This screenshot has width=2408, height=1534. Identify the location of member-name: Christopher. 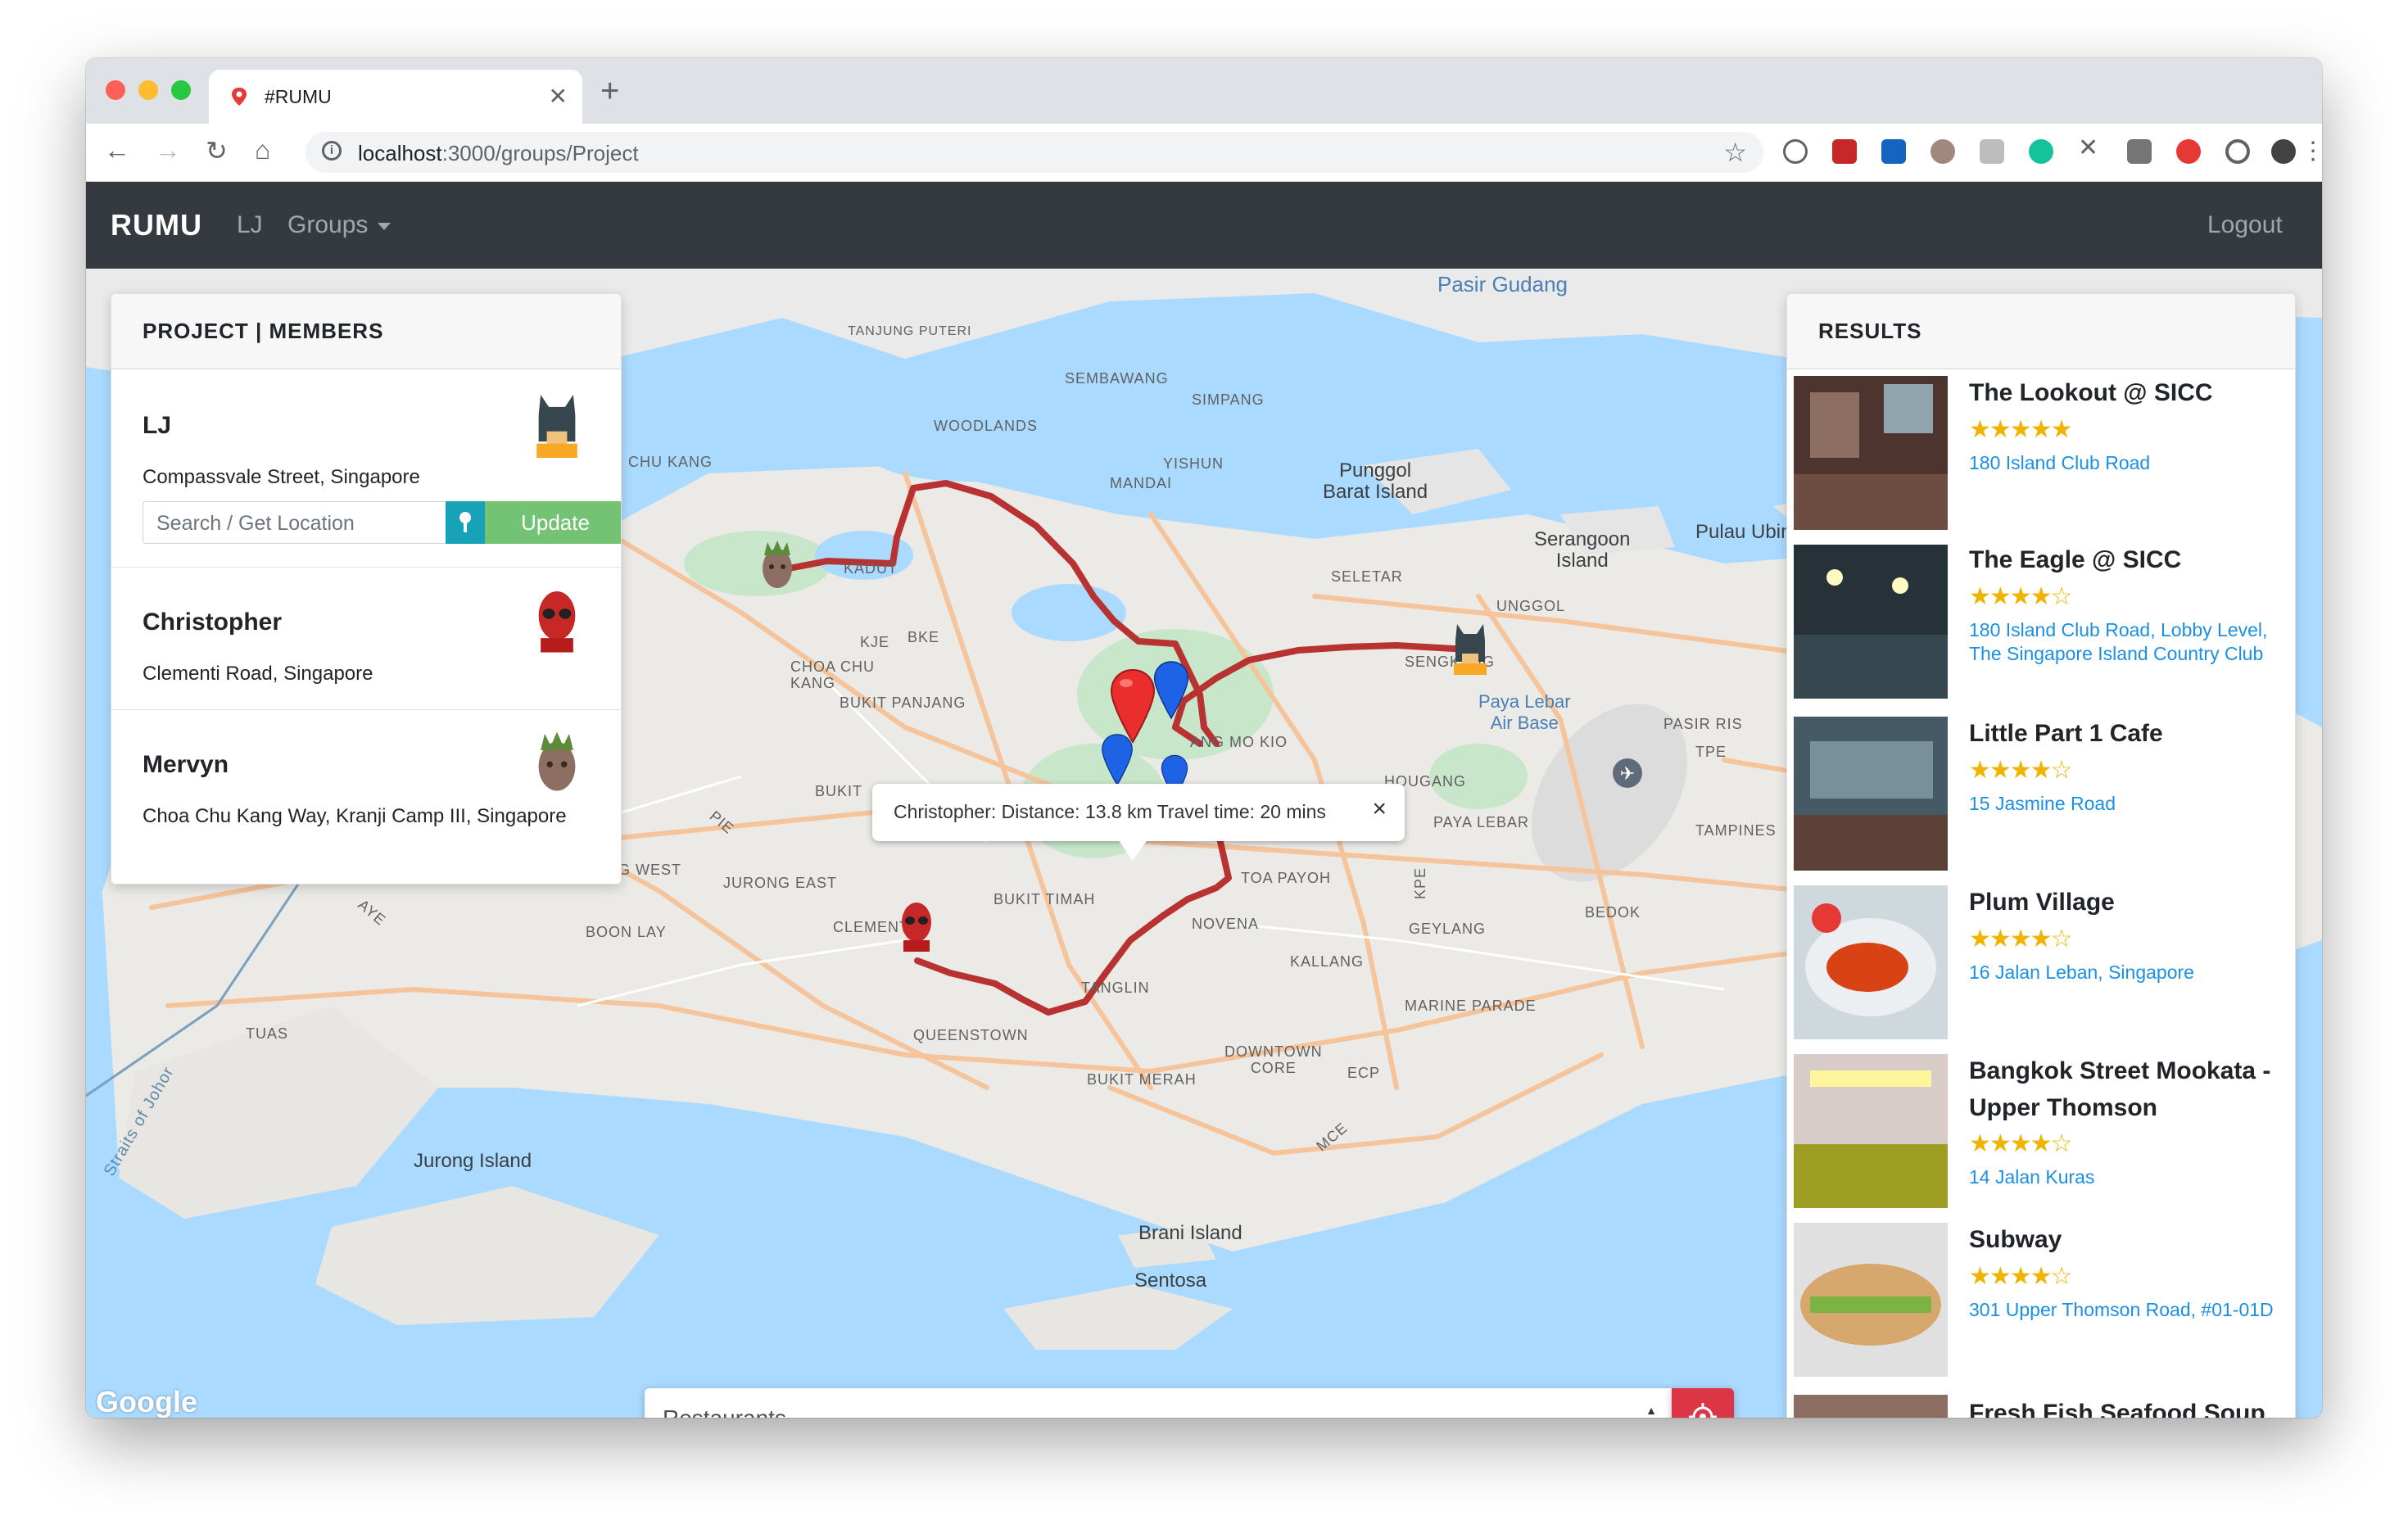
(213, 622).